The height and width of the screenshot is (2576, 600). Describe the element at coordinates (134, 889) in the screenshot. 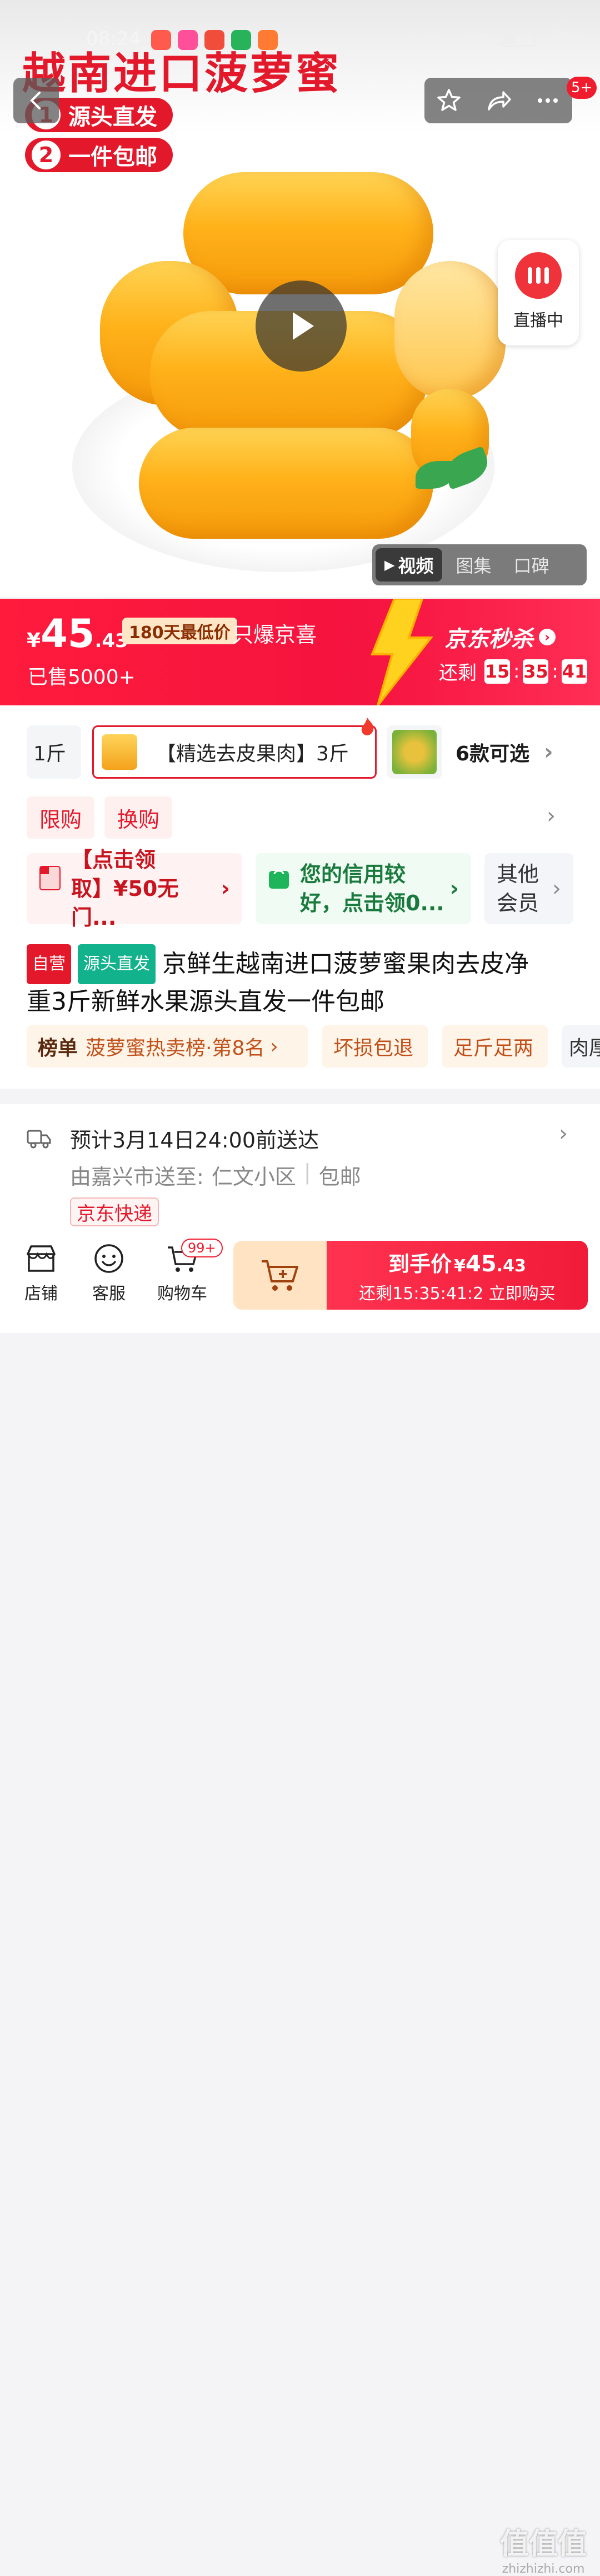

I see `coupon-card-1: 【点击领 取】¥50无门... ›` at that location.